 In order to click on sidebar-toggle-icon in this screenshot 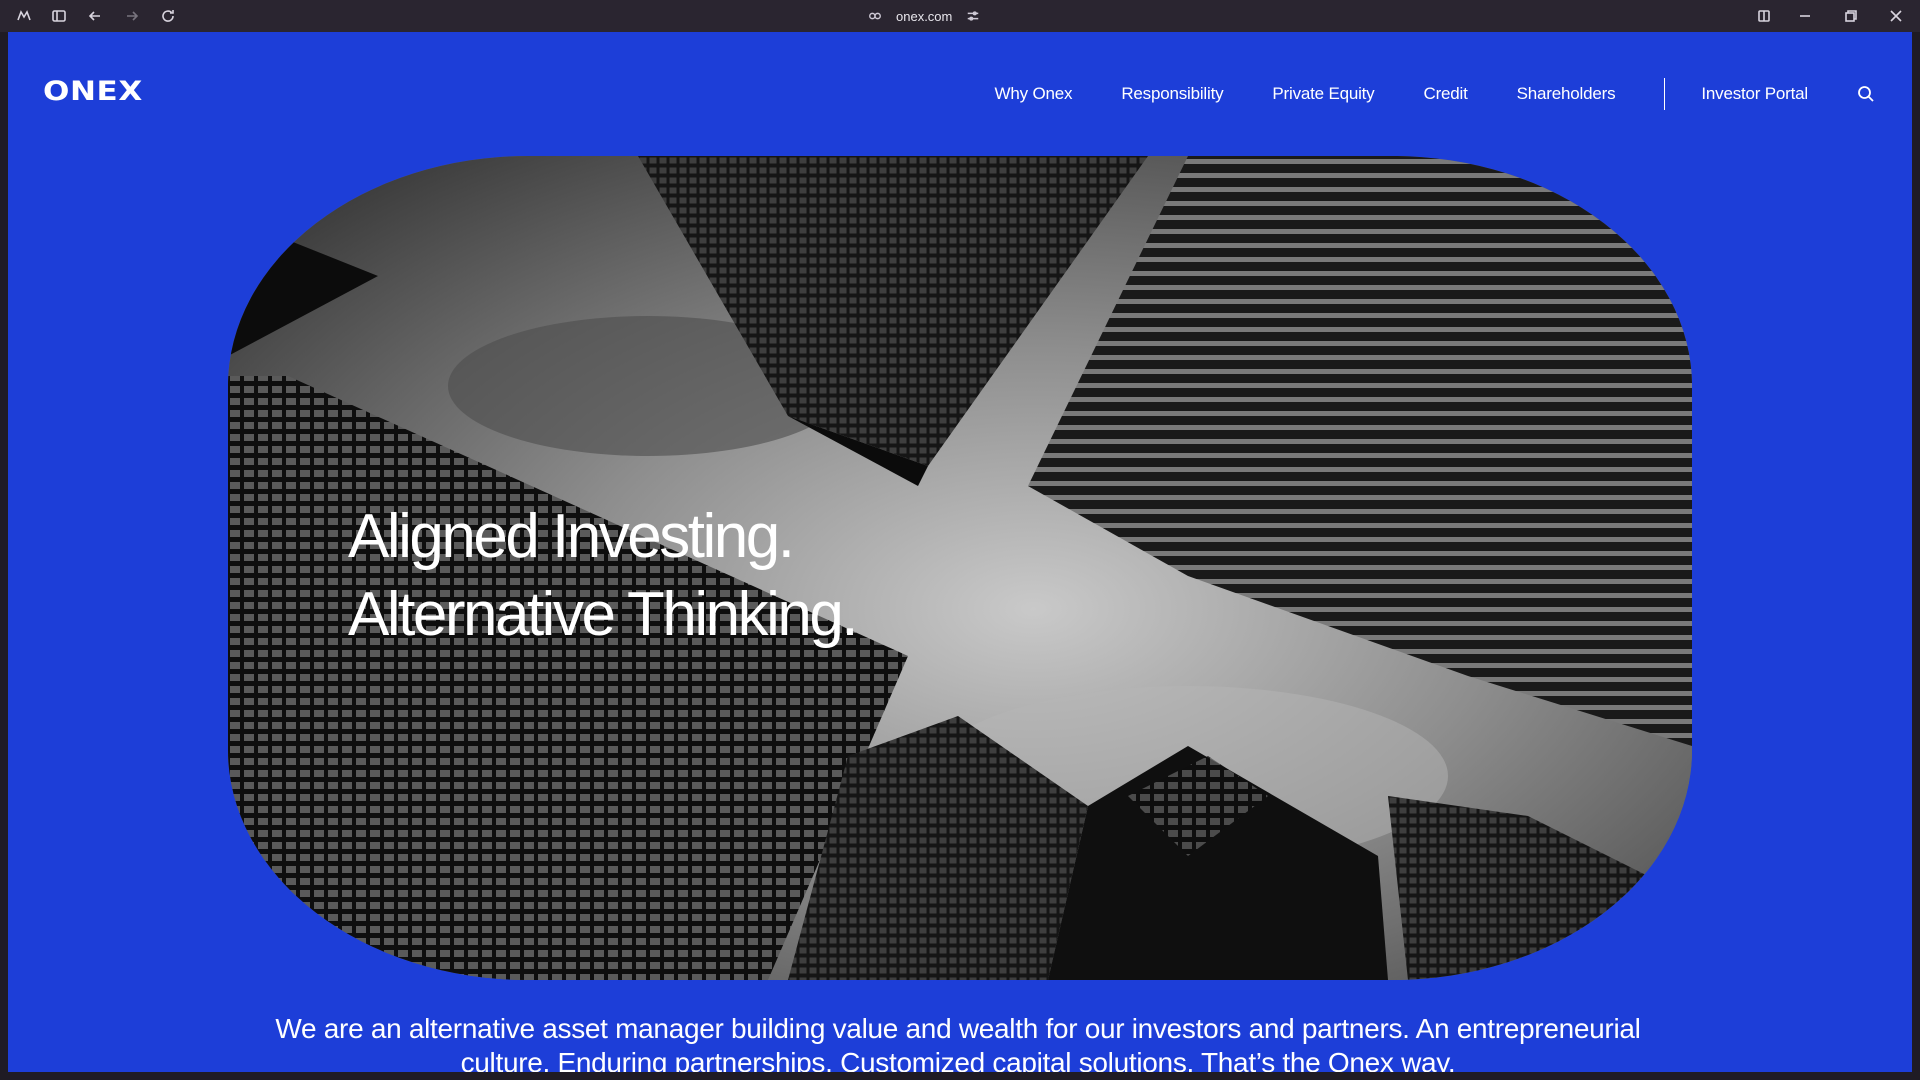, I will do `click(59, 16)`.